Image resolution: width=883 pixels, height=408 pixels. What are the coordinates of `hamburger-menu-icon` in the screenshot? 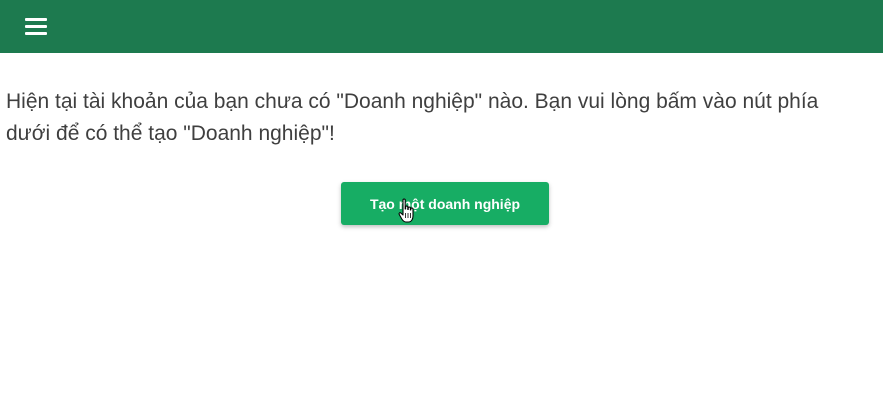 It's located at (36, 26).